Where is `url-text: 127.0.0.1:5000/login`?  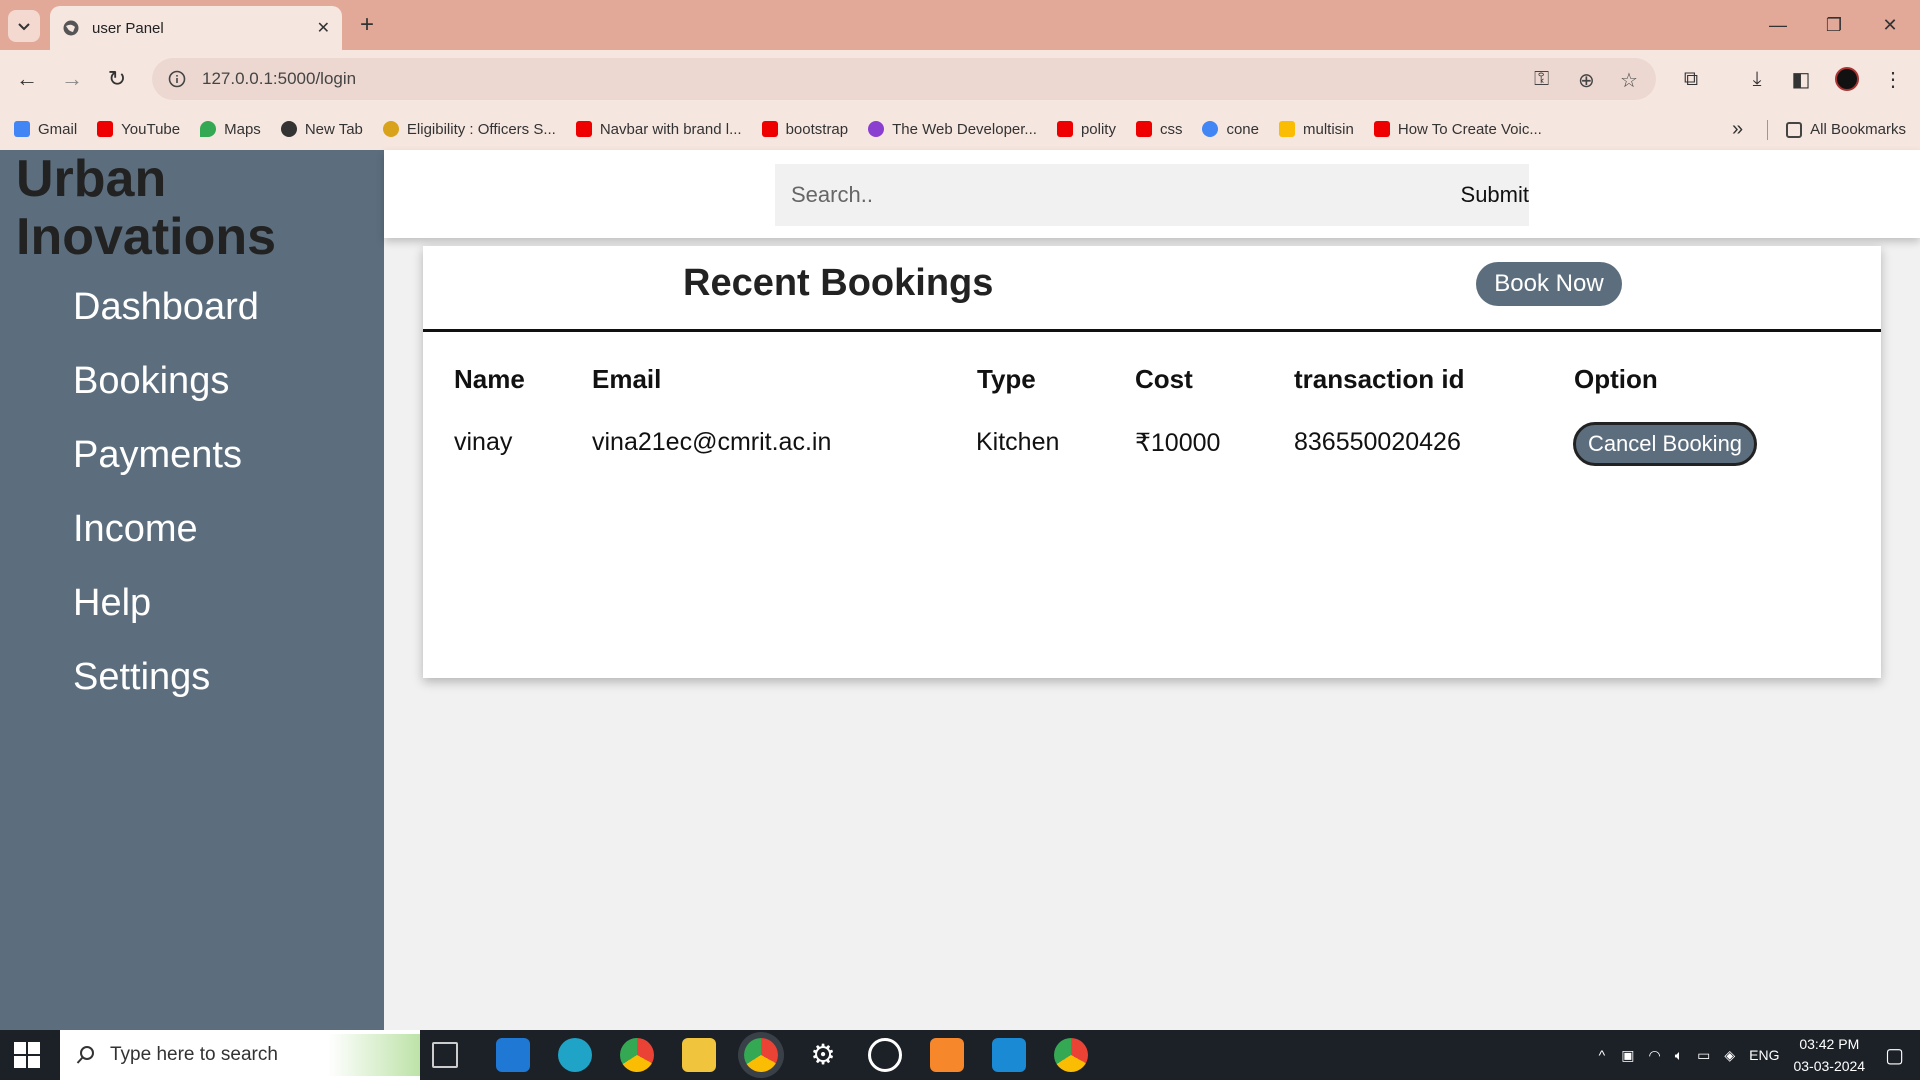 url-text: 127.0.0.1:5000/login is located at coordinates (279, 78).